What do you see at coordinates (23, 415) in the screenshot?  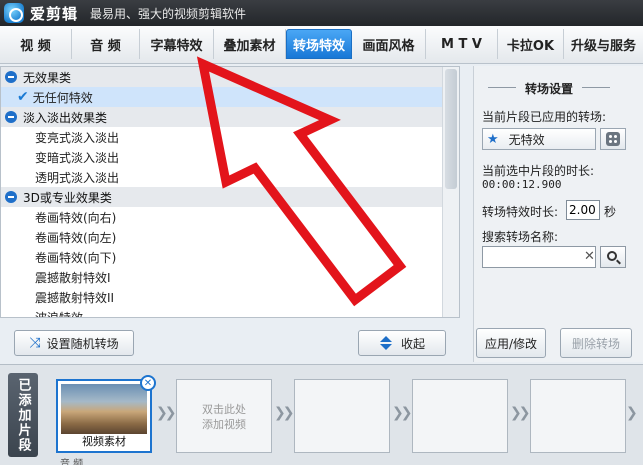 I see `added-clips-label: 已添加片段` at bounding box center [23, 415].